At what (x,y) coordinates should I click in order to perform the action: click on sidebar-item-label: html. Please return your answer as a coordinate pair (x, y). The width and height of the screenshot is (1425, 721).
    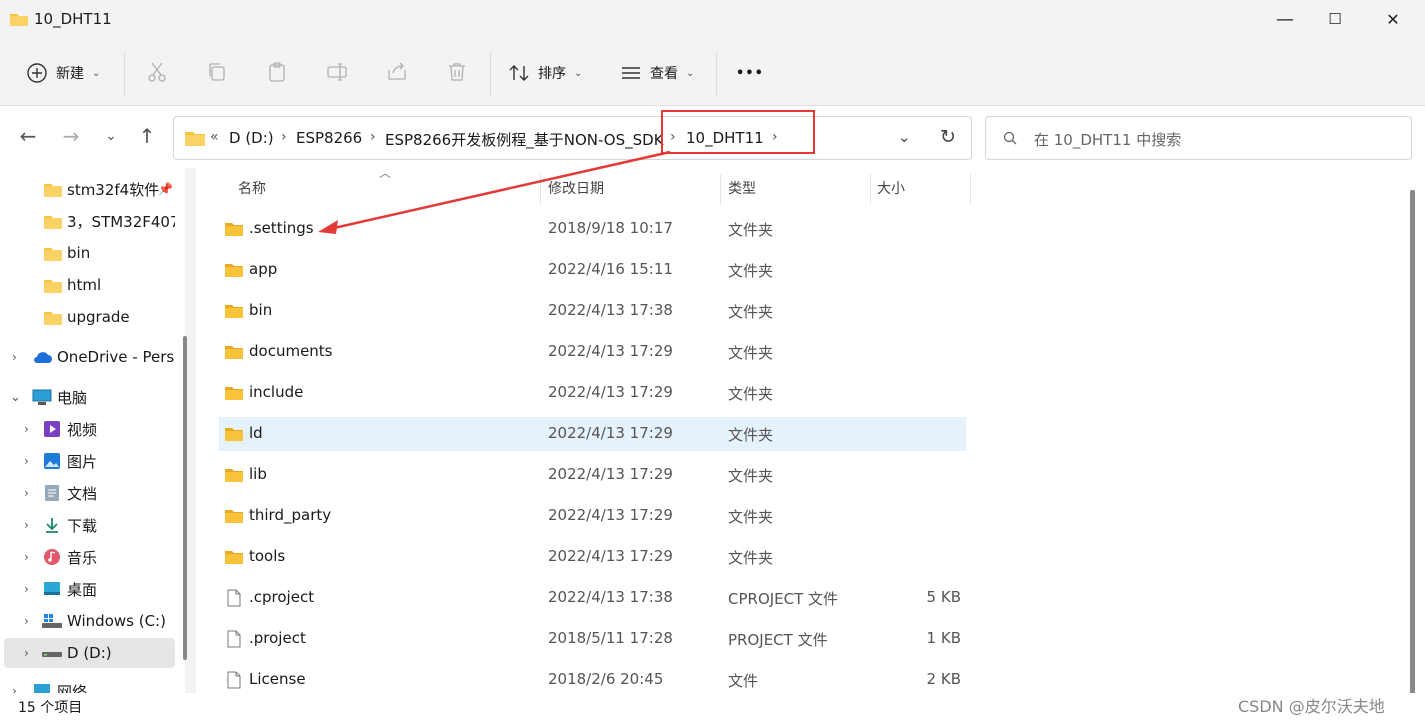
    Looking at the image, I should click on (84, 285).